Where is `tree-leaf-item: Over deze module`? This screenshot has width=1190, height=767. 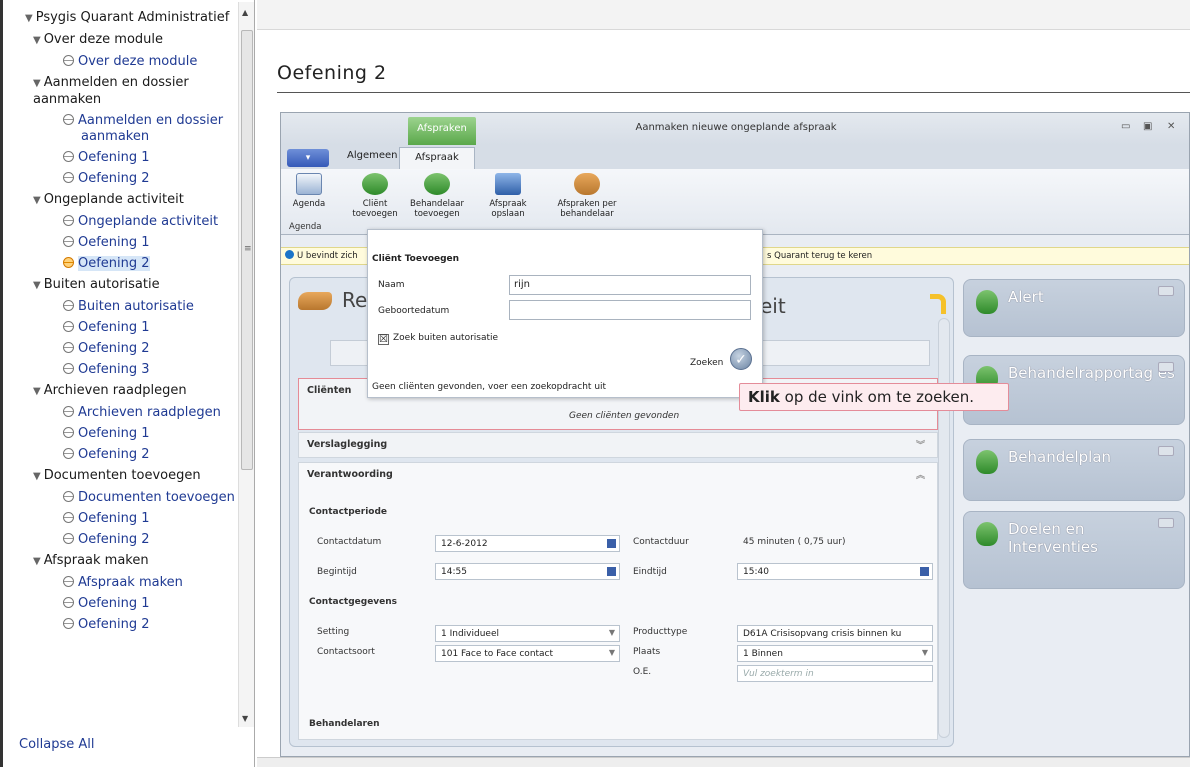 tree-leaf-item: Over deze module is located at coordinates (130, 62).